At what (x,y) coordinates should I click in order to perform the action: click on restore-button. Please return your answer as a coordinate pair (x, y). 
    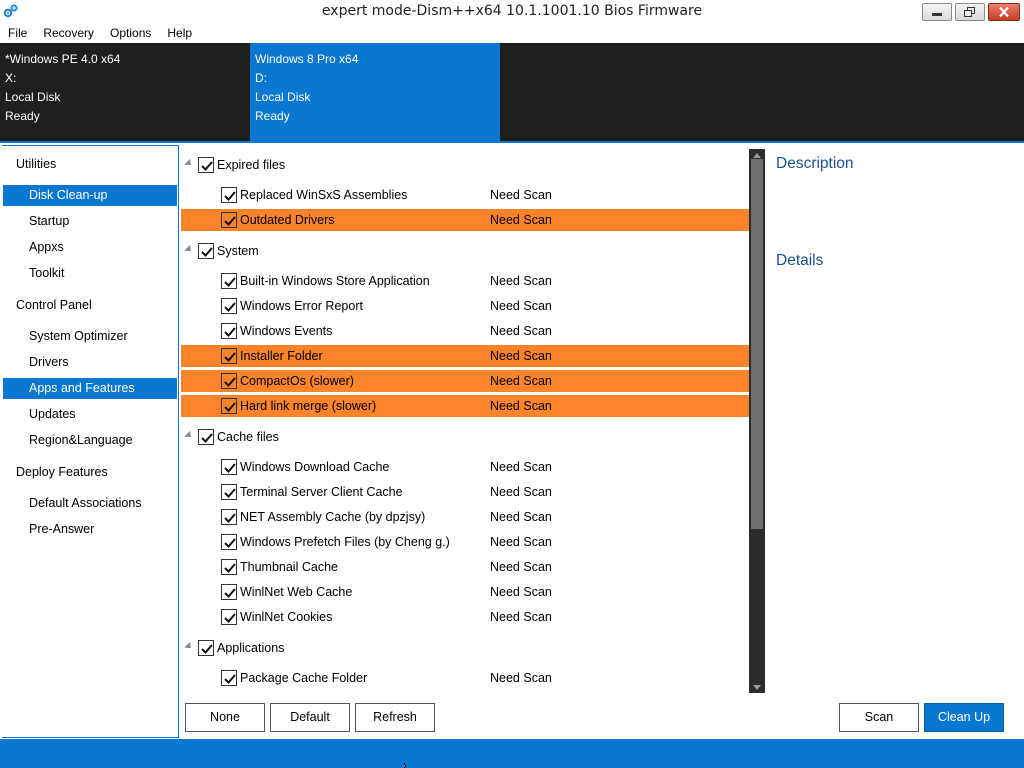
    Looking at the image, I should click on (970, 12).